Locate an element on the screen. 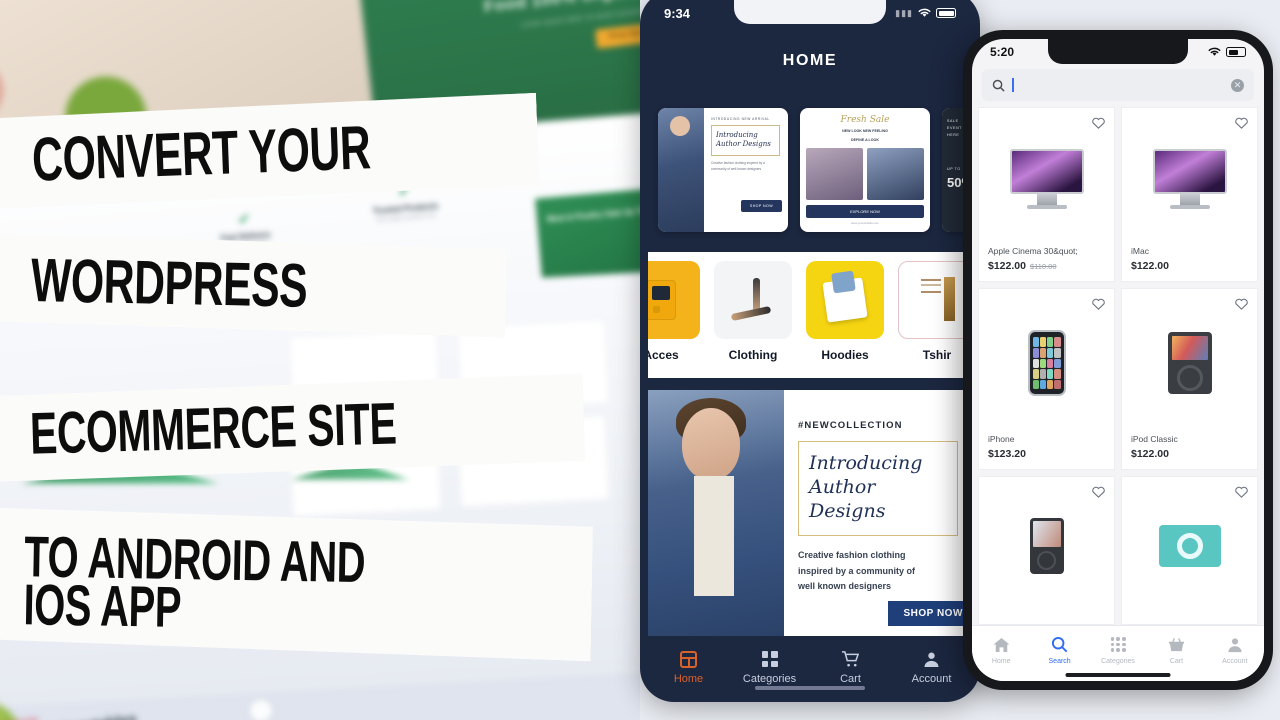 The height and width of the screenshot is (720, 1280). tshirt-icon is located at coordinates (935, 300).